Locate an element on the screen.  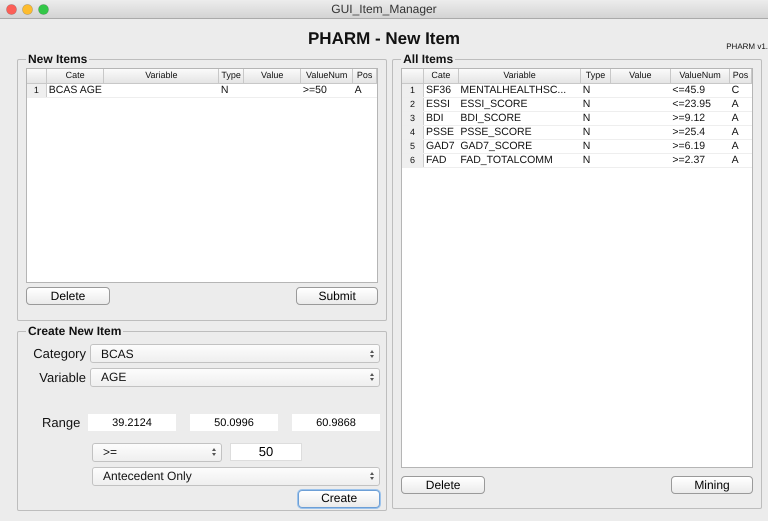
table-cell: <=23.95 is located at coordinates (700, 104).